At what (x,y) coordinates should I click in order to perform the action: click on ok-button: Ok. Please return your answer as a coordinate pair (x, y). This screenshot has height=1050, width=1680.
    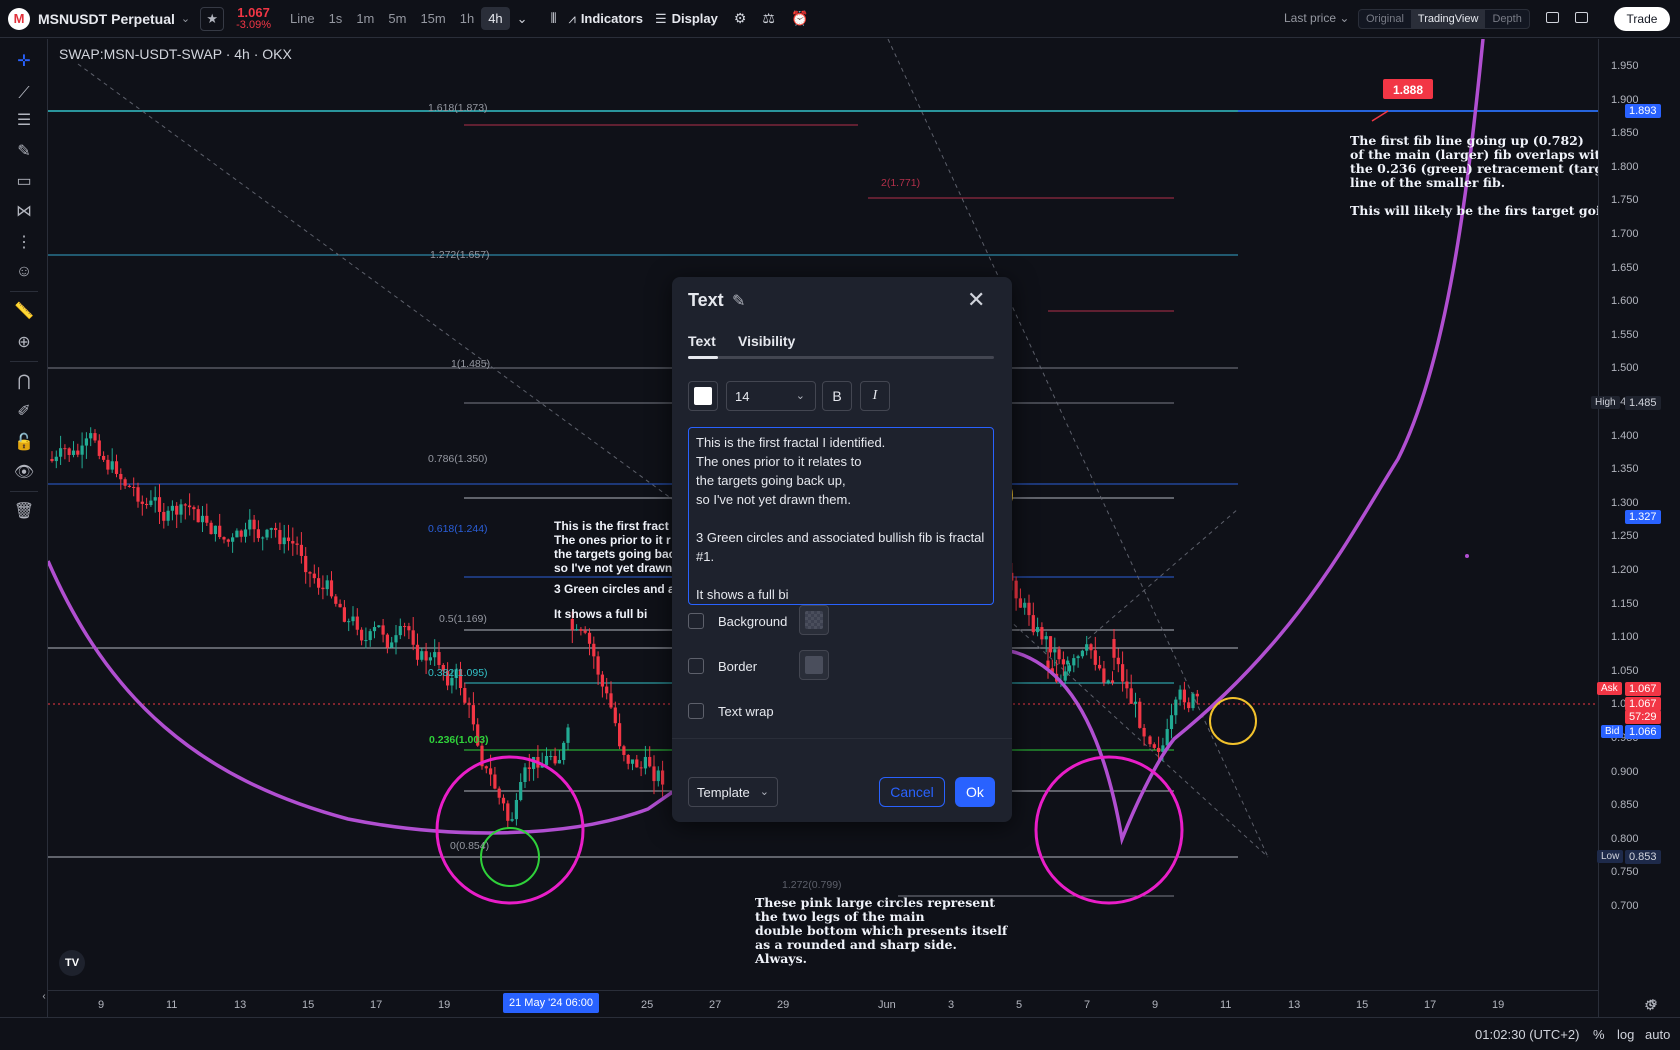
    Looking at the image, I should click on (975, 792).